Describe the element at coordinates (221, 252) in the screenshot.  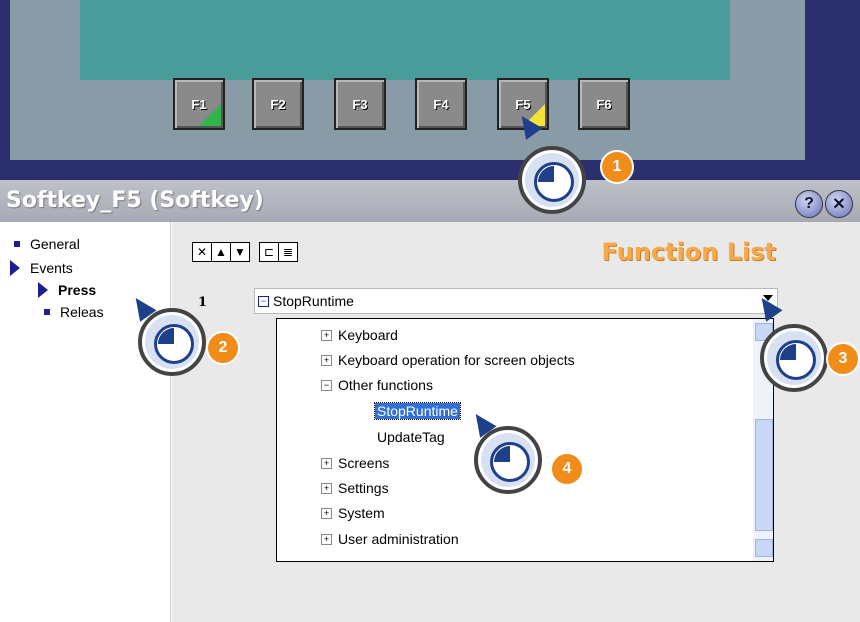
I see `move-up-icon: ▲` at that location.